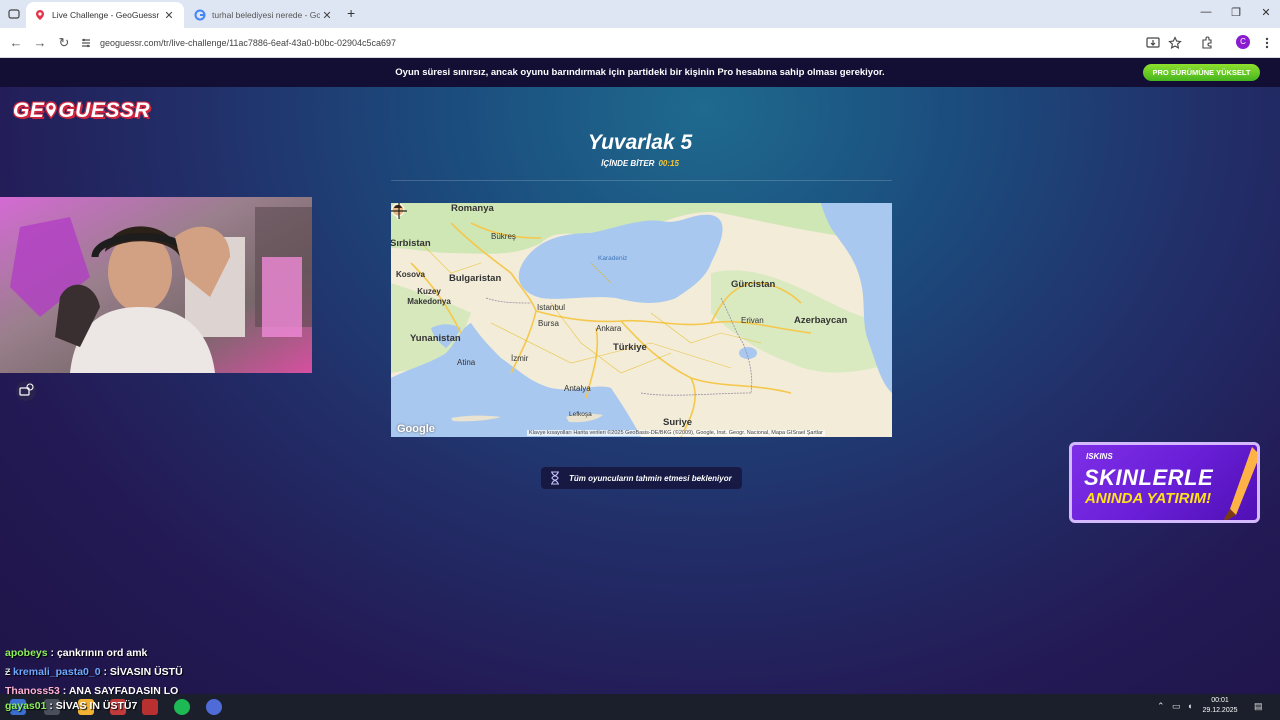 This screenshot has width=1280, height=720. Describe the element at coordinates (1206, 12) in the screenshot. I see `minimize-icon: —` at that location.